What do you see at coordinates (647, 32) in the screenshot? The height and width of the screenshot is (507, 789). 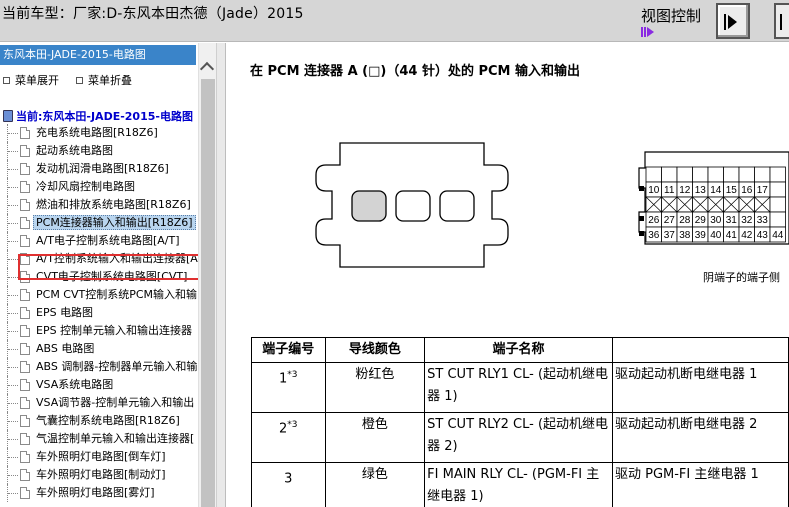 I see `arrow-indicator-icon` at bounding box center [647, 32].